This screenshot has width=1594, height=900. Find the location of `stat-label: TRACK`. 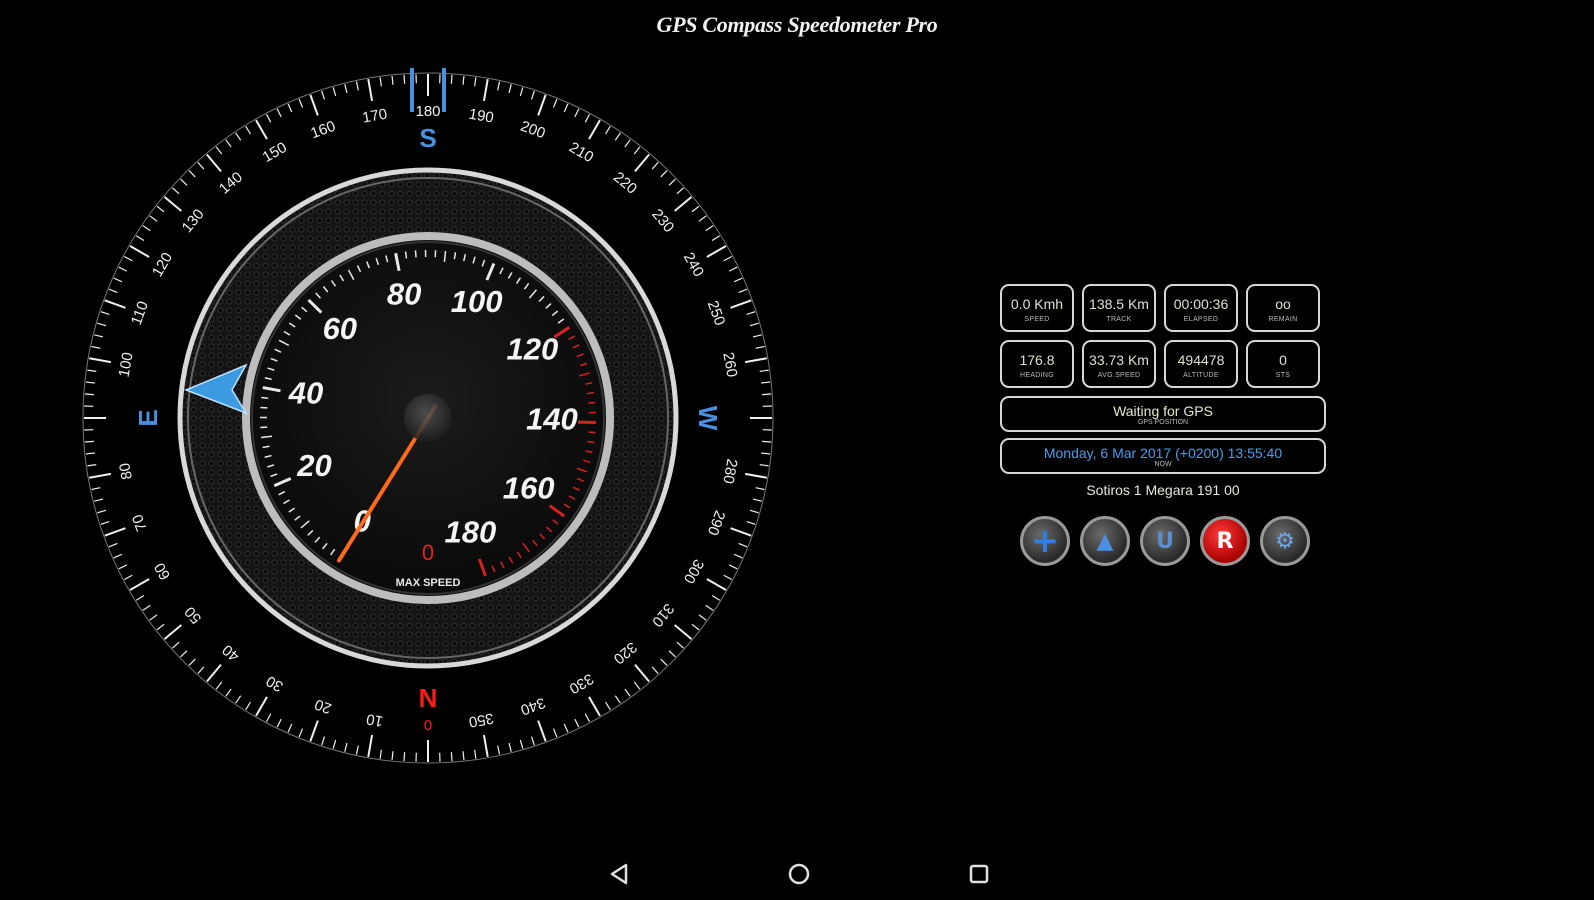

stat-label: TRACK is located at coordinates (1119, 319).